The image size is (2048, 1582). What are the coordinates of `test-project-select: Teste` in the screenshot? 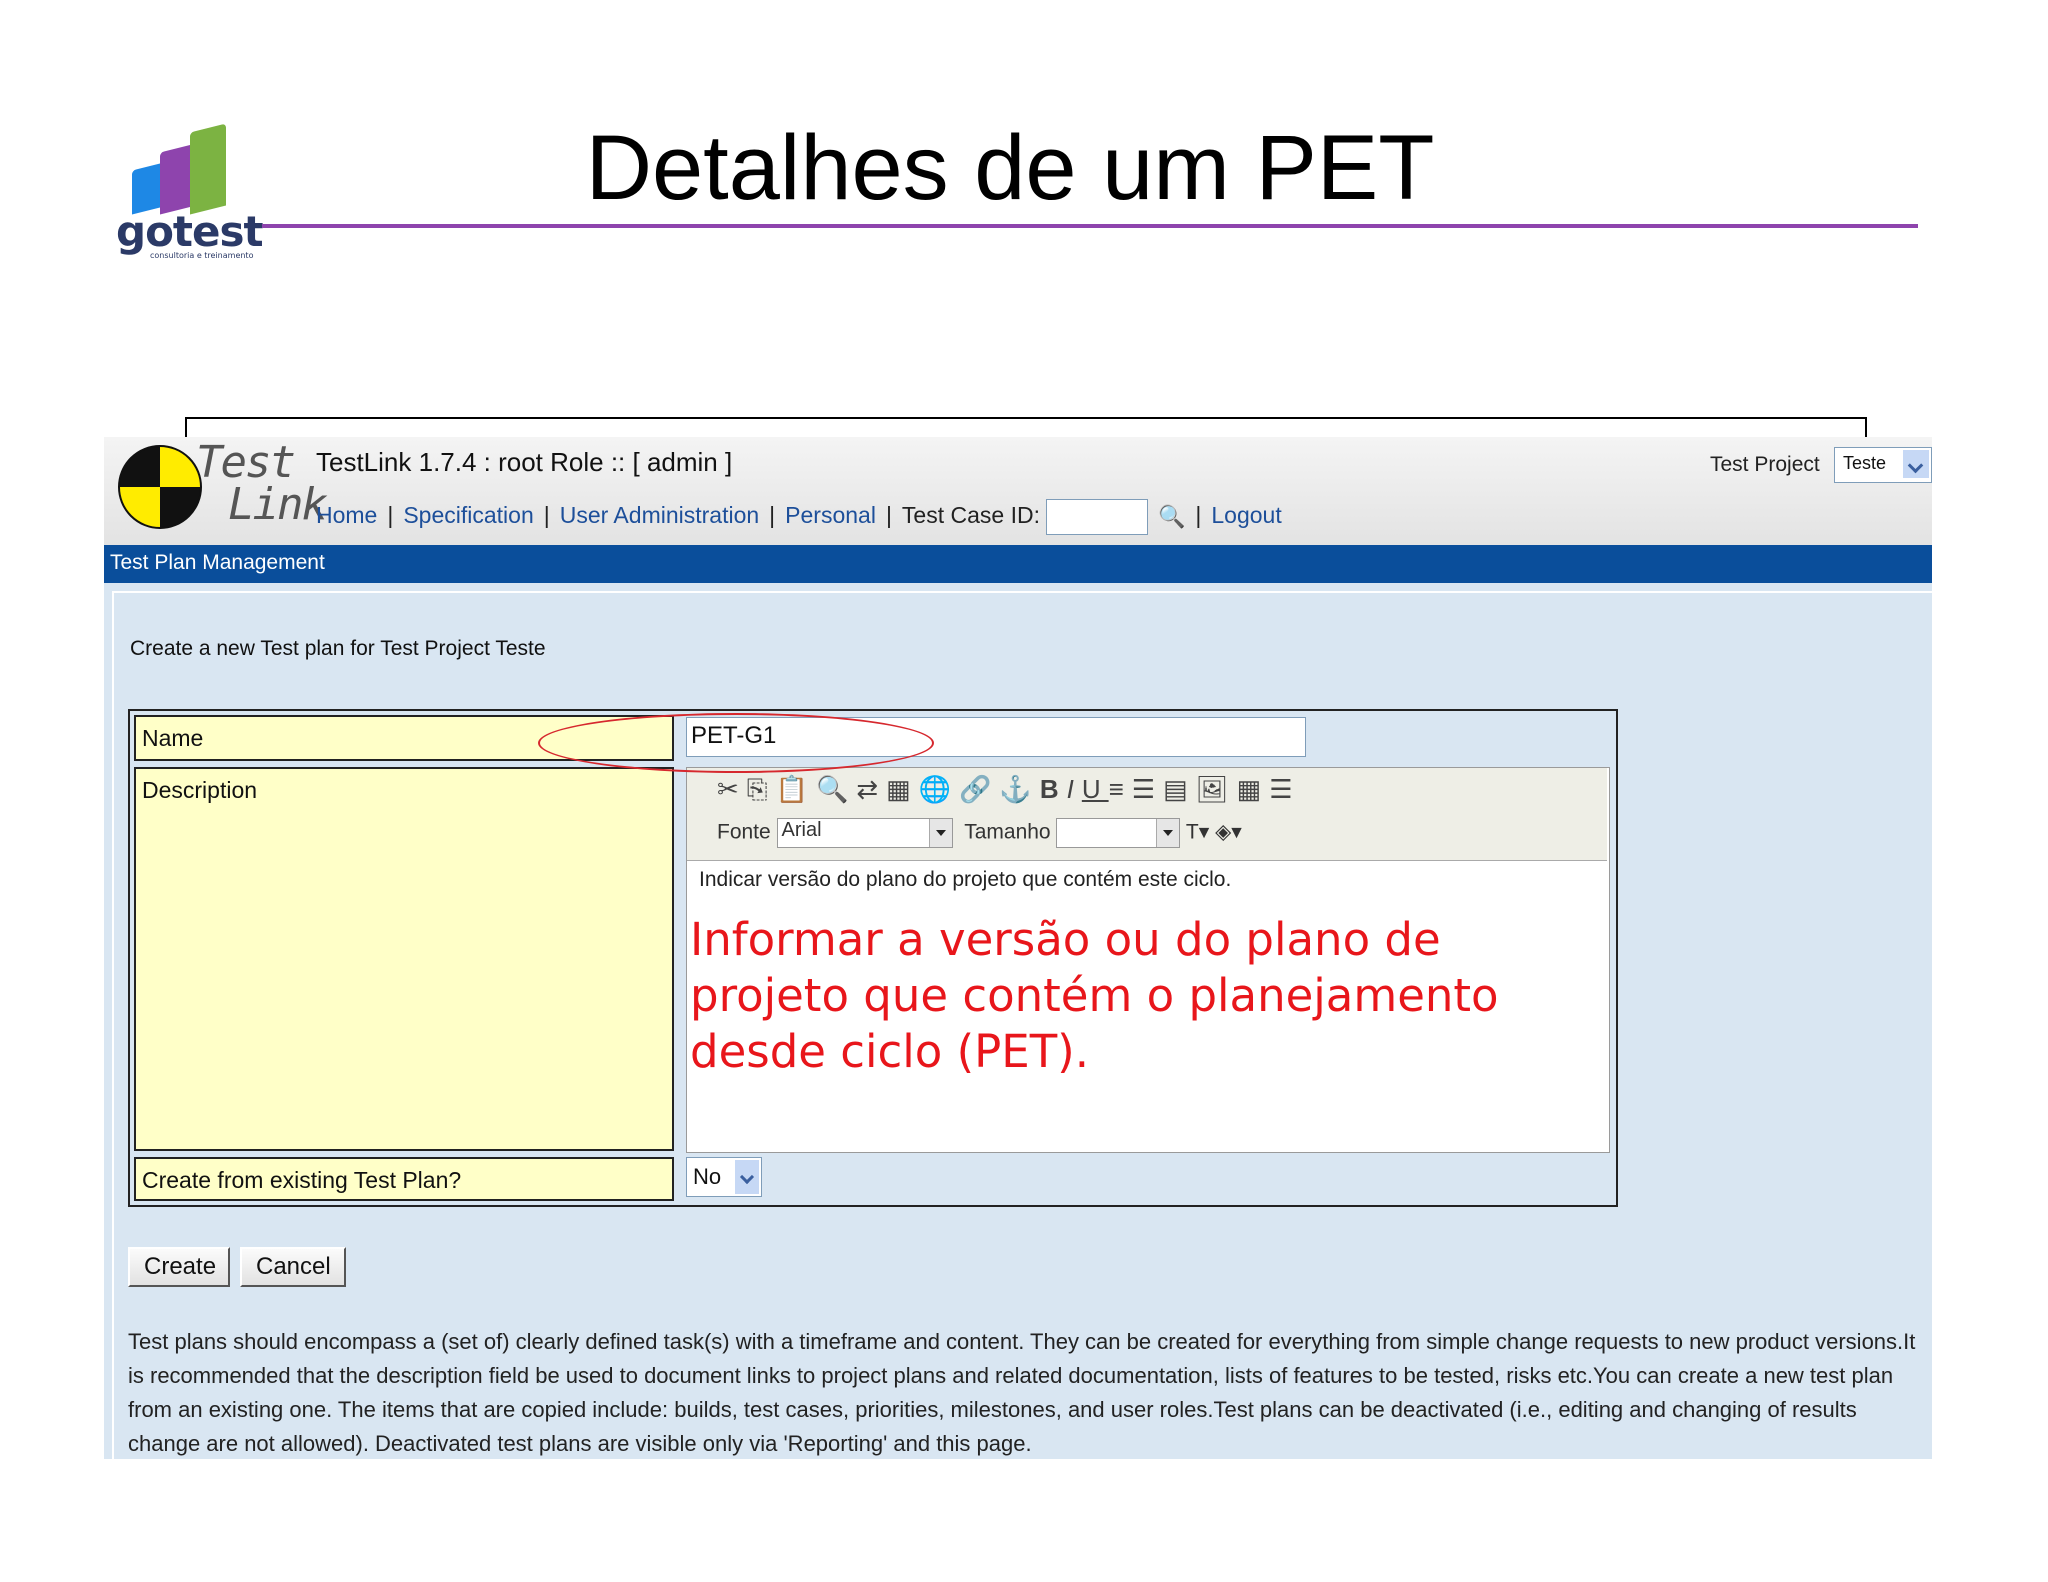 It's located at (1883, 465).